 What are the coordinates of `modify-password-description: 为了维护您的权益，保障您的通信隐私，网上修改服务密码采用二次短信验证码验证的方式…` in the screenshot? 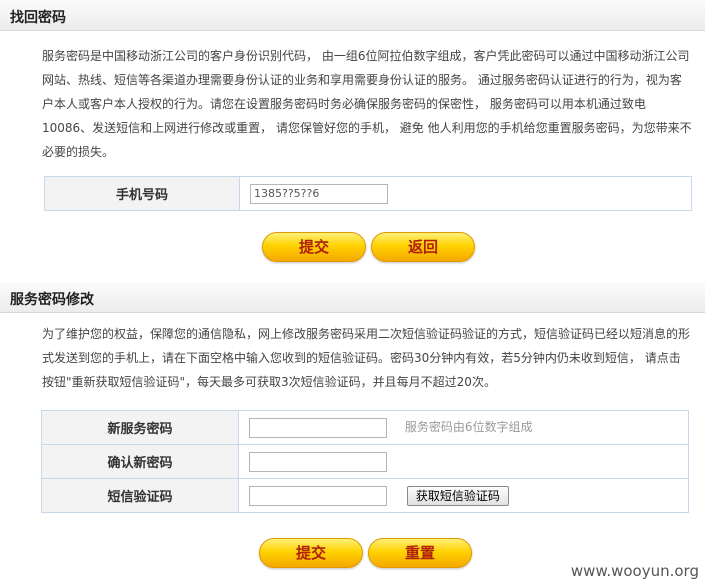 It's located at (366, 358).